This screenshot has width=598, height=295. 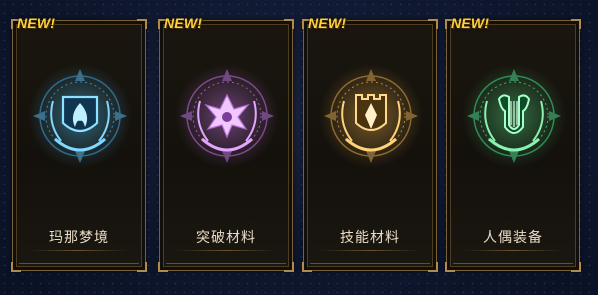 I want to click on card-label: 突破材料, so click(x=226, y=238).